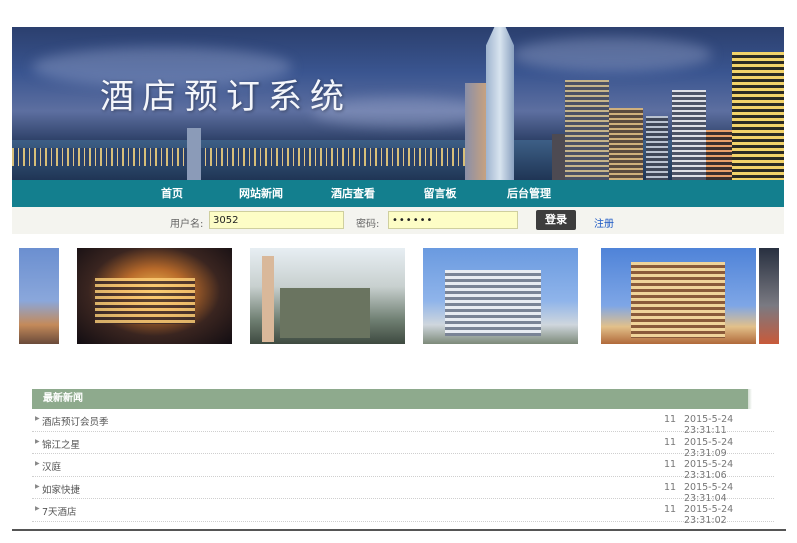 Image resolution: width=797 pixels, height=543 pixels. What do you see at coordinates (353, 193) in the screenshot?
I see `nav-item-hotels: 酒店查看` at bounding box center [353, 193].